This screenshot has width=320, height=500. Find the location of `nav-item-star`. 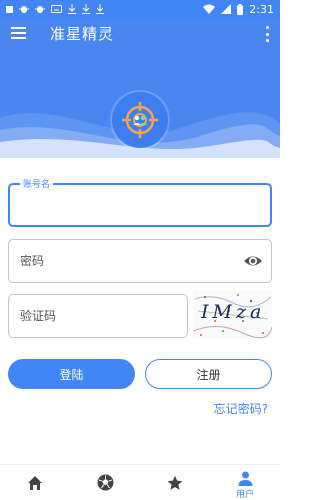

nav-item-star is located at coordinates (175, 482).